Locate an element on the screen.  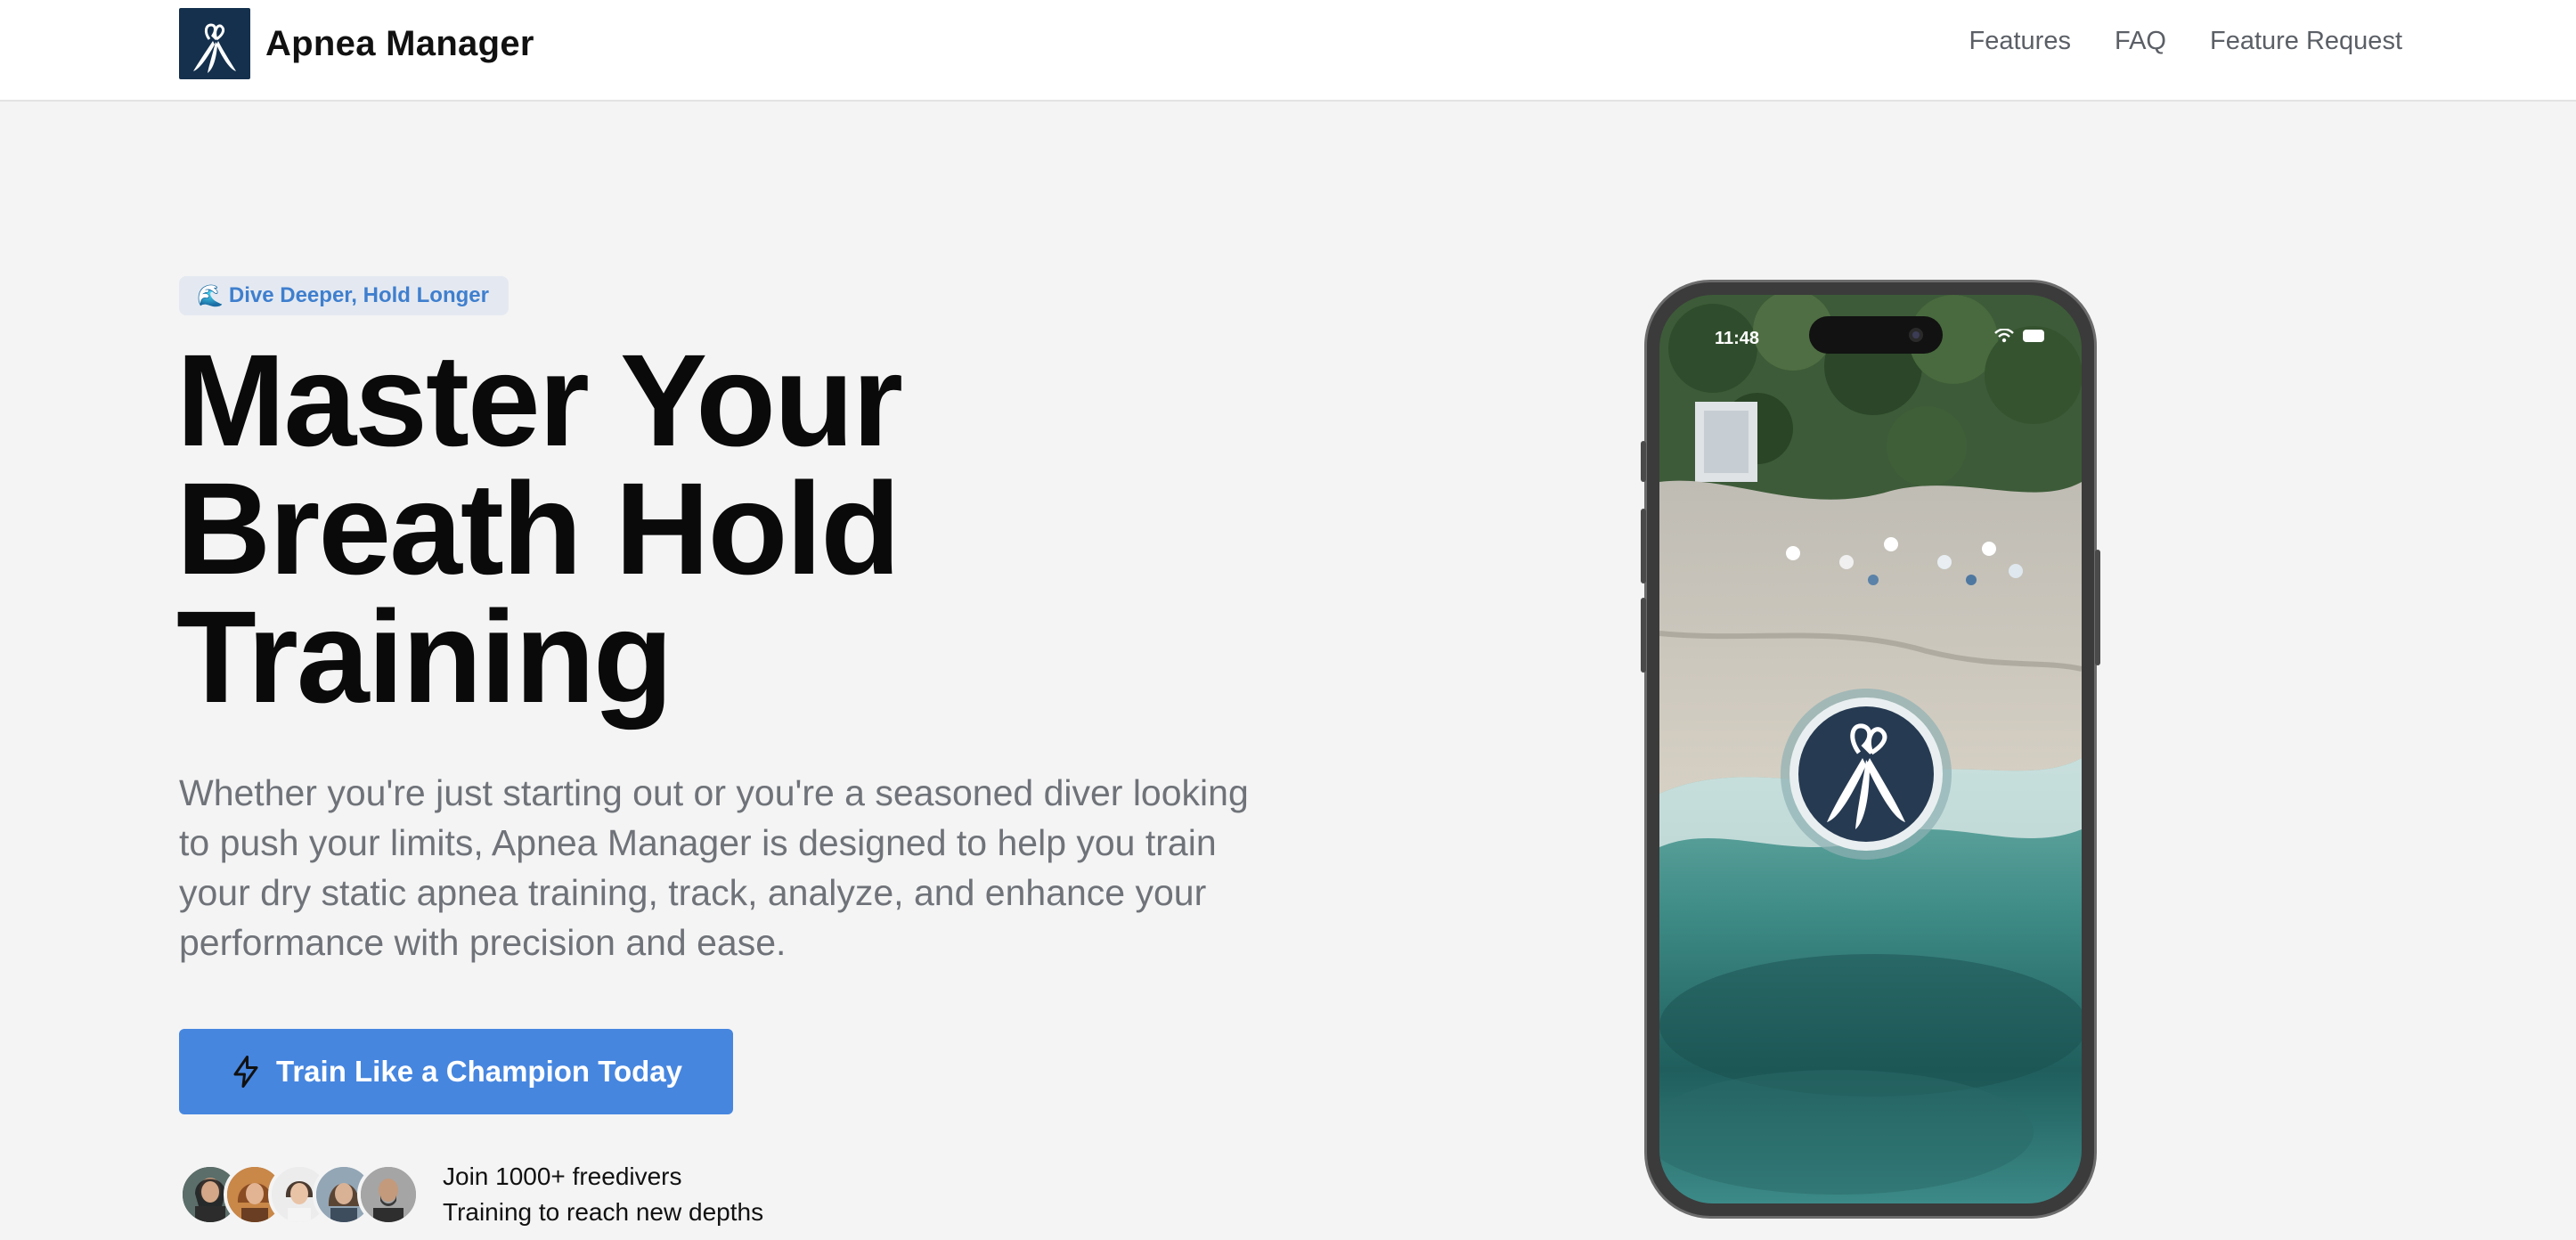
avatar-group is located at coordinates (300, 1194).